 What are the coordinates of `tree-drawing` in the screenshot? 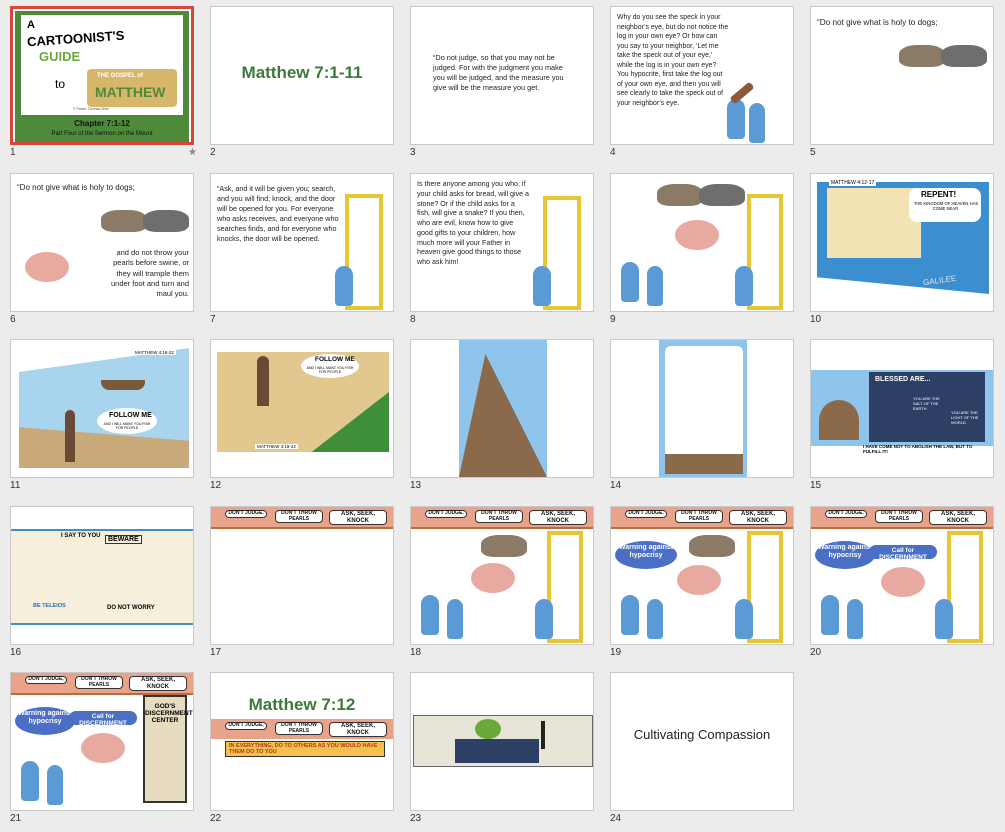 It's located at (488, 729).